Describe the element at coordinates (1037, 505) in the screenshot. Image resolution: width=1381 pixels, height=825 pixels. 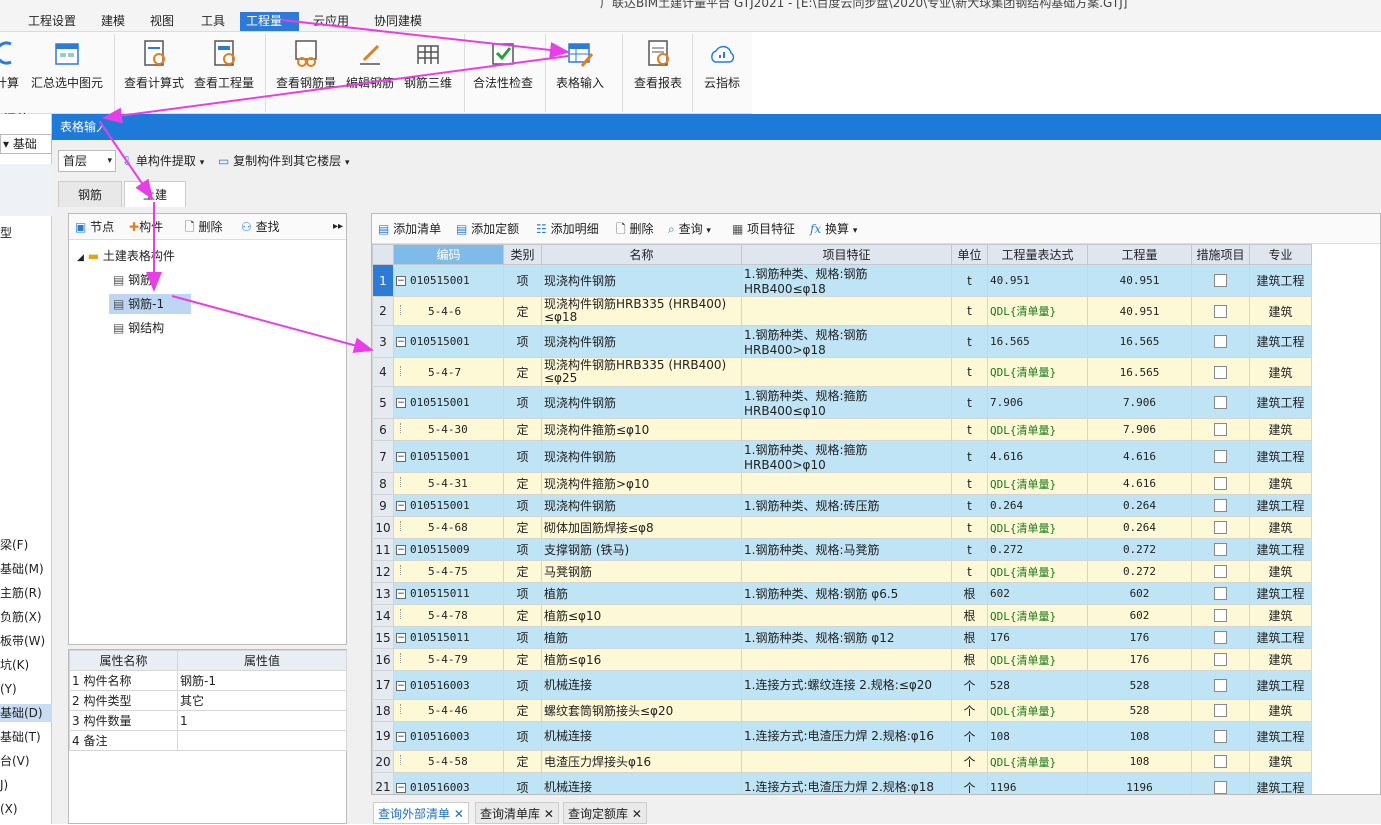
I see `cell-expr: 0.264` at that location.